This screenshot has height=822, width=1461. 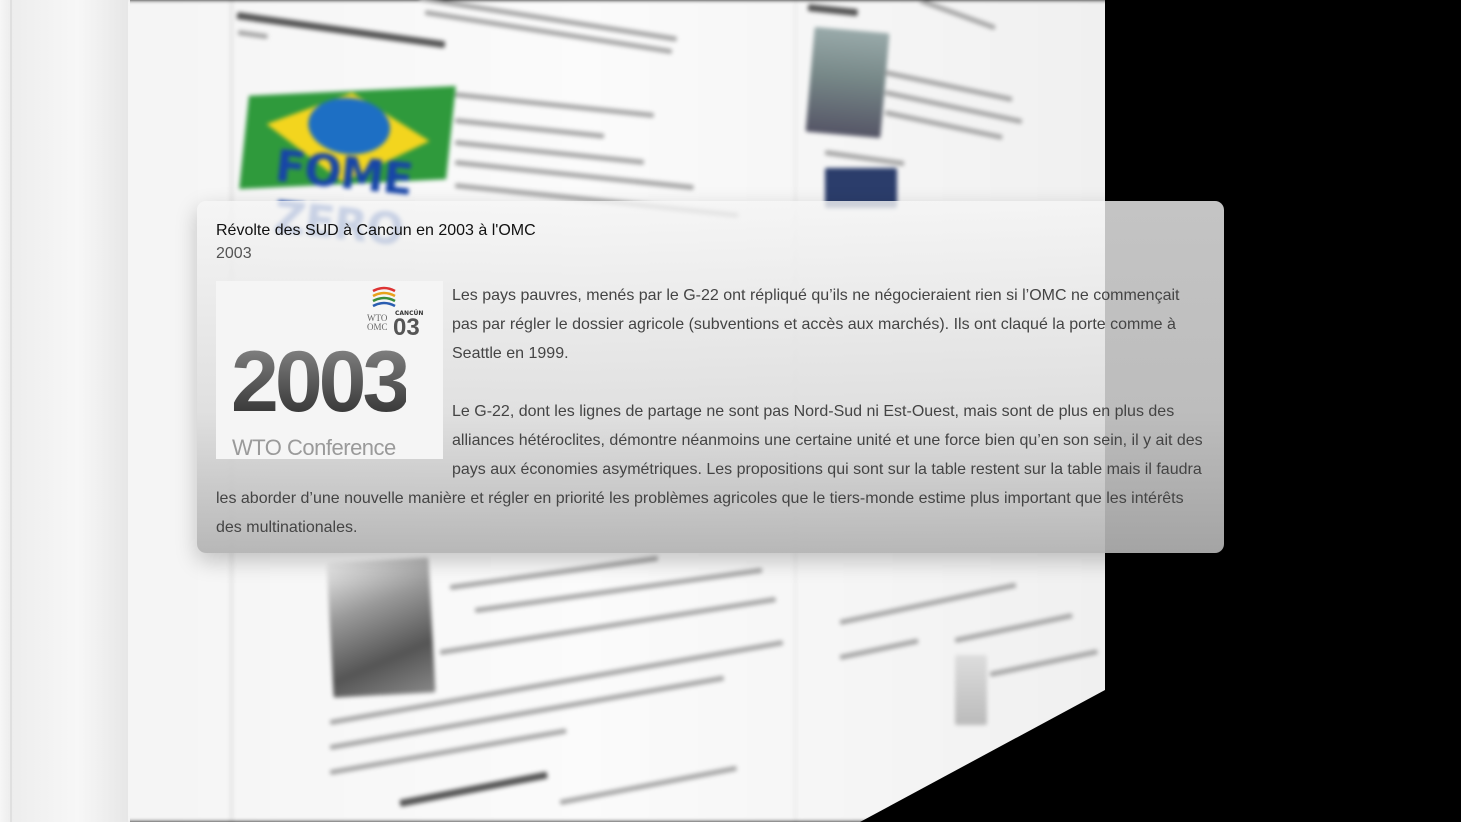 What do you see at coordinates (347, 160) in the screenshot?
I see `background-flag-image: FOME ZERO` at bounding box center [347, 160].